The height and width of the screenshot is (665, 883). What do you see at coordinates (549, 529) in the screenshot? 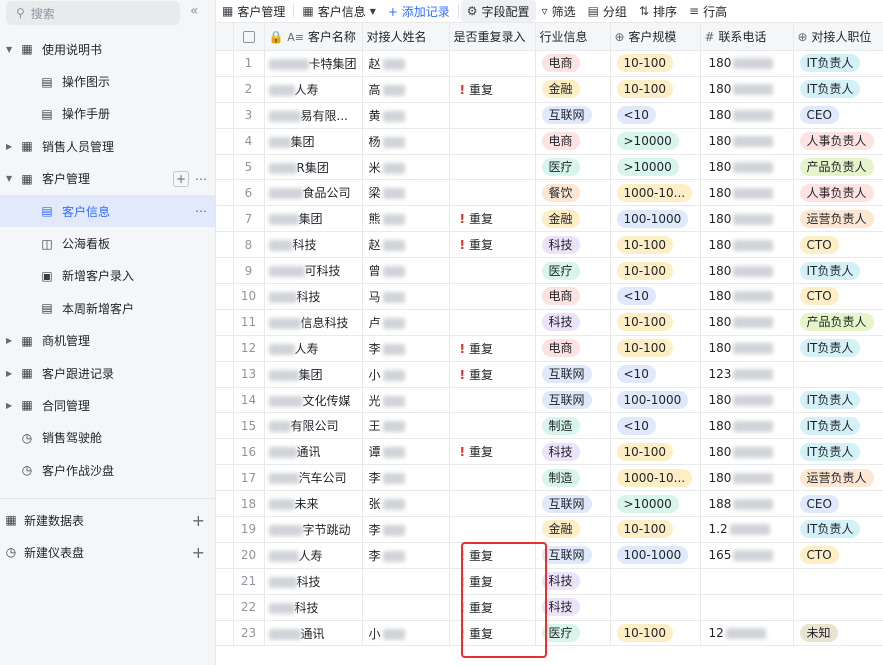
I see `table-row: 19 字节跳动 李 金融 10-100 1.2 IT负责人` at bounding box center [549, 529].